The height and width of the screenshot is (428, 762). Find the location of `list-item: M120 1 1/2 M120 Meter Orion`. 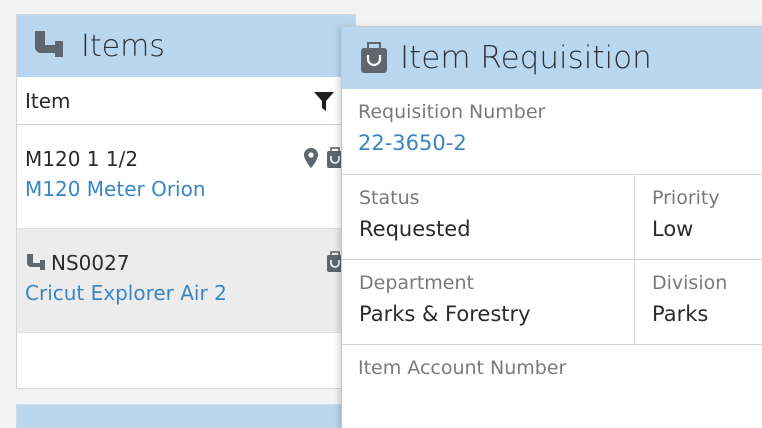

list-item: M120 1 1/2 M120 Meter Orion is located at coordinates (186, 177).